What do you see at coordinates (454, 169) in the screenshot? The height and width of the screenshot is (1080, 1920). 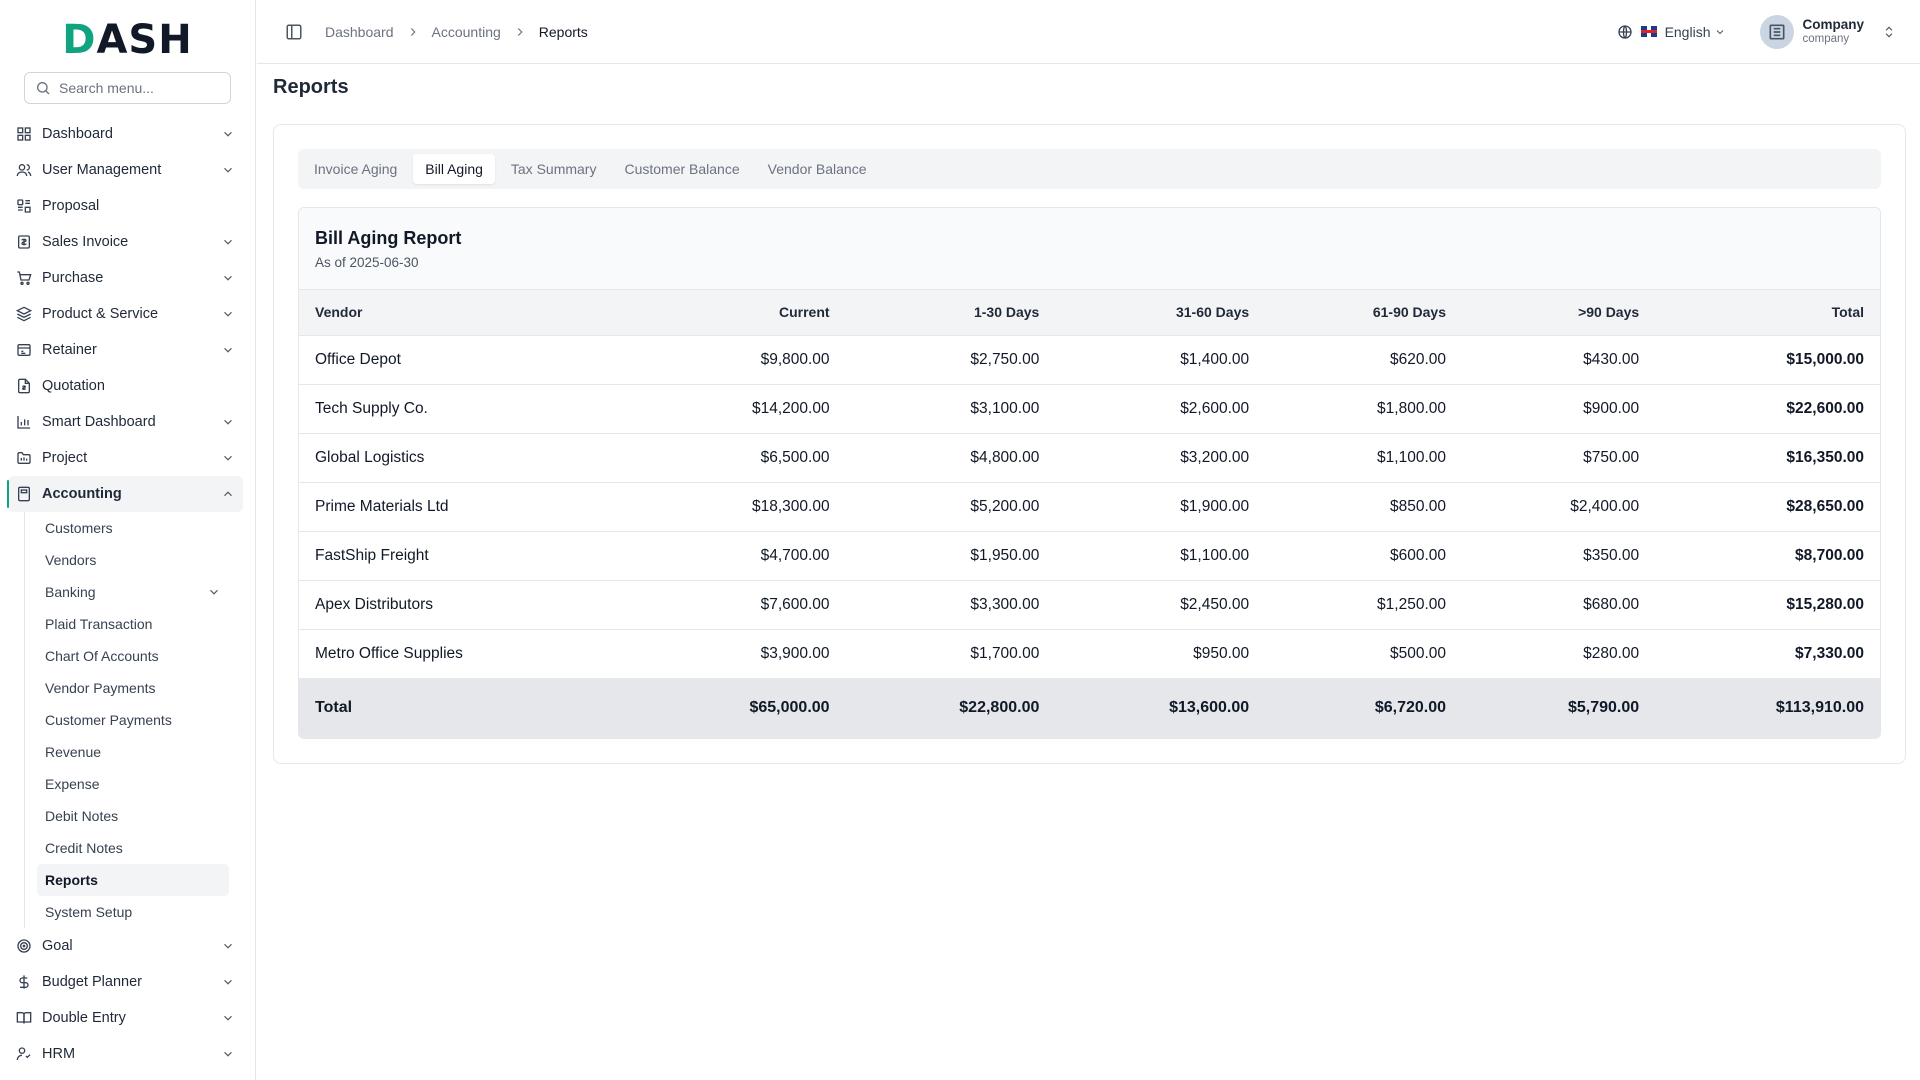 I see `tab-bill-aging: Bill Aging` at bounding box center [454, 169].